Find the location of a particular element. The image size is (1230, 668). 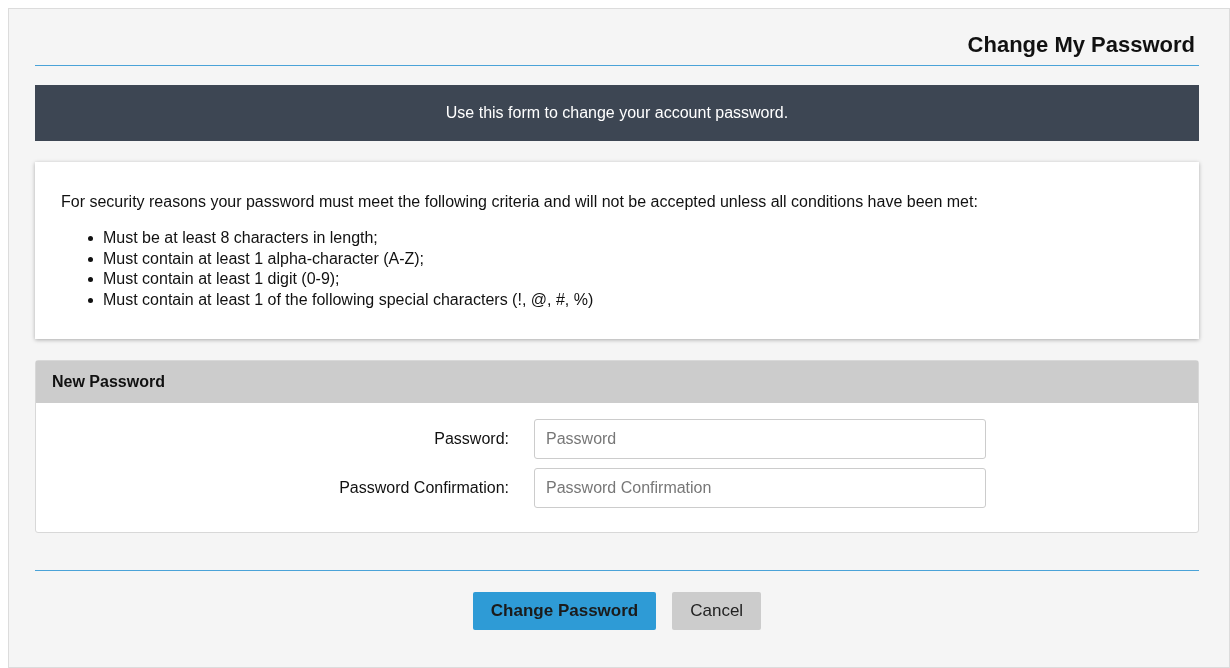

criteria-intro: For security reasons your password must meet the following criteria and will not be accepted unless all conditions have been met: is located at coordinates (520, 202).